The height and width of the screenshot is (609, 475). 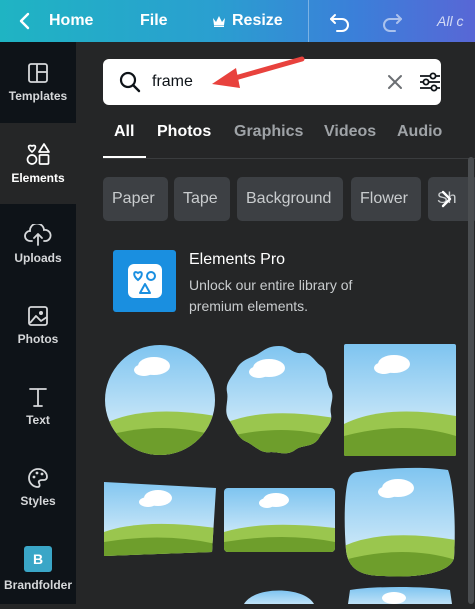 I want to click on sidebar-item-styles: Styles, so click(x=38, y=487).